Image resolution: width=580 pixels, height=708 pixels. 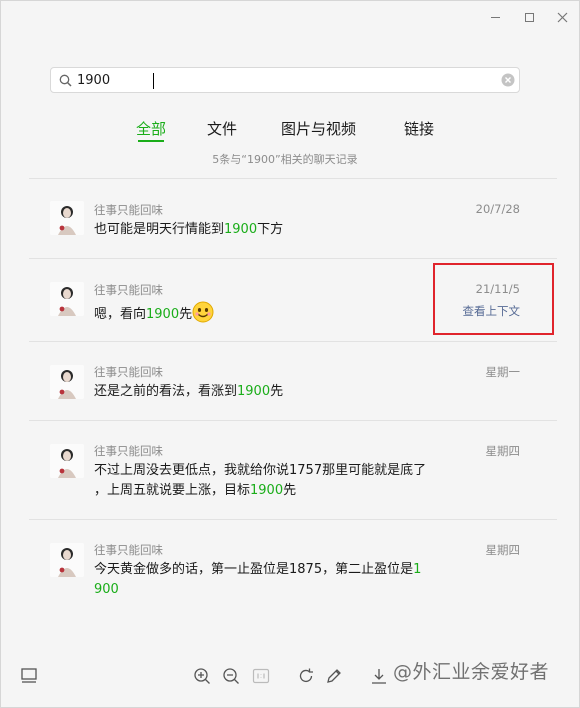 I want to click on message-text: 还是之前的看法，看涨到1900先, so click(x=189, y=391).